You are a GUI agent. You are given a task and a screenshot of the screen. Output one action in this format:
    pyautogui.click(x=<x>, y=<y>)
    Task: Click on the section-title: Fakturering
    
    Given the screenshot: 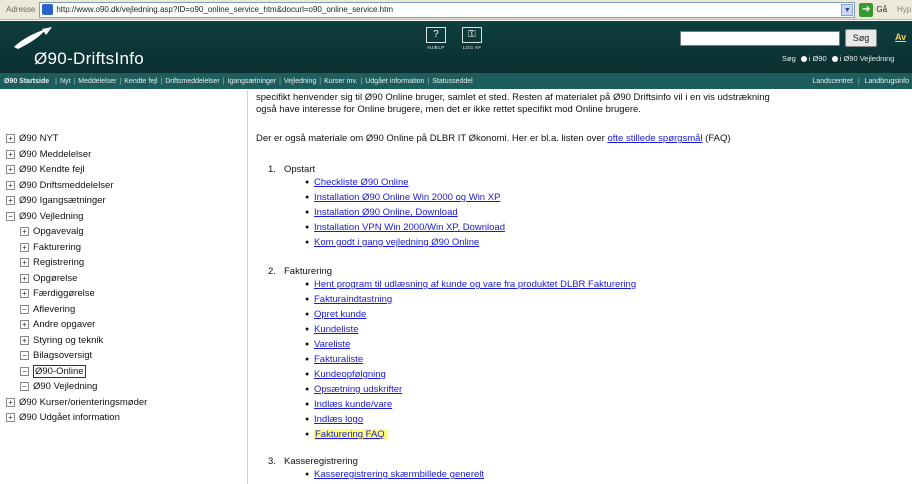 What is the action you would take?
    pyautogui.click(x=308, y=271)
    